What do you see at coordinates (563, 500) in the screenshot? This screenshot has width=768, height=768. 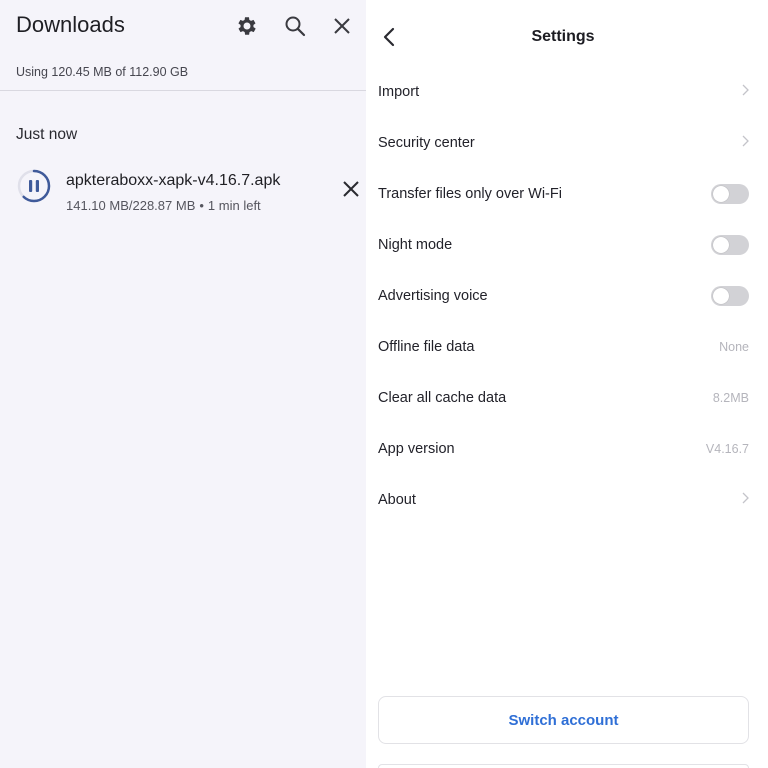 I see `settings-row-about: About` at bounding box center [563, 500].